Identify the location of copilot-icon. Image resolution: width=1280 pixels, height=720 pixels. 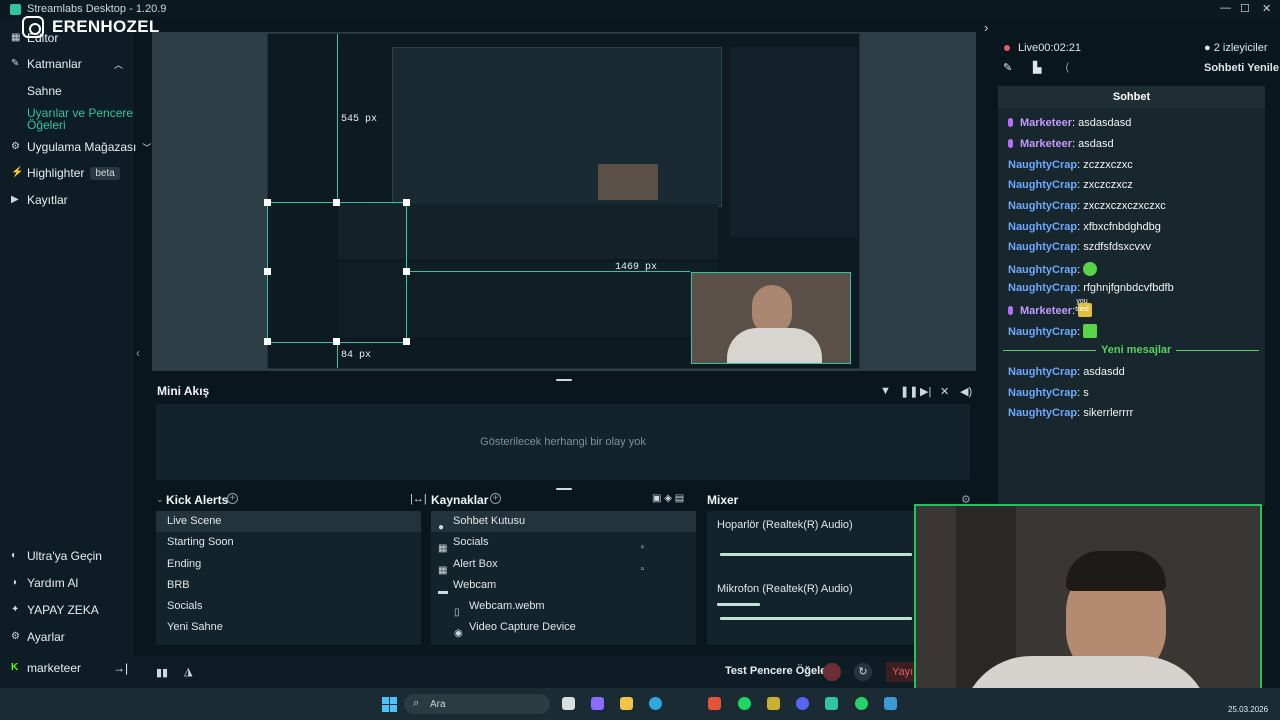
(597, 703).